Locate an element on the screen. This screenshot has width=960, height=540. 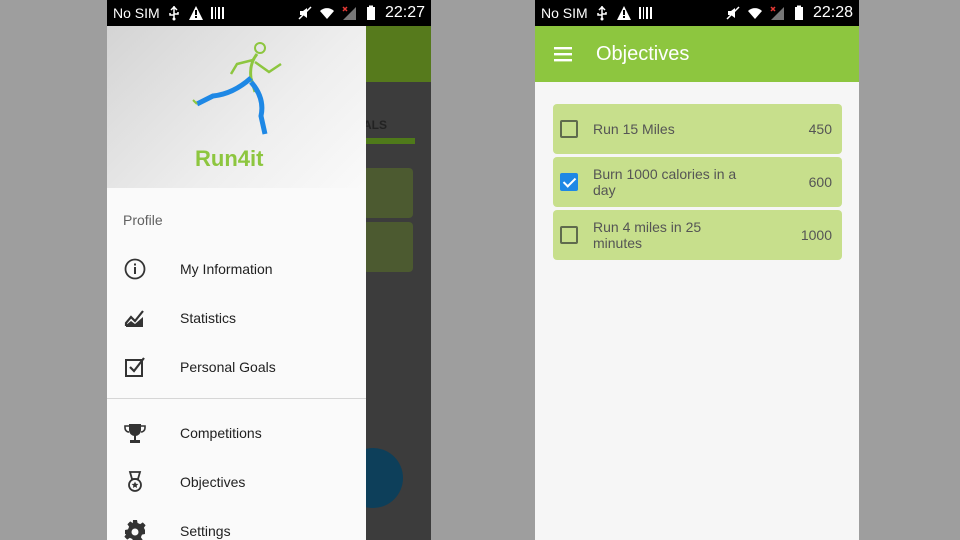
background-tab-label: ALS is located at coordinates (375, 125).